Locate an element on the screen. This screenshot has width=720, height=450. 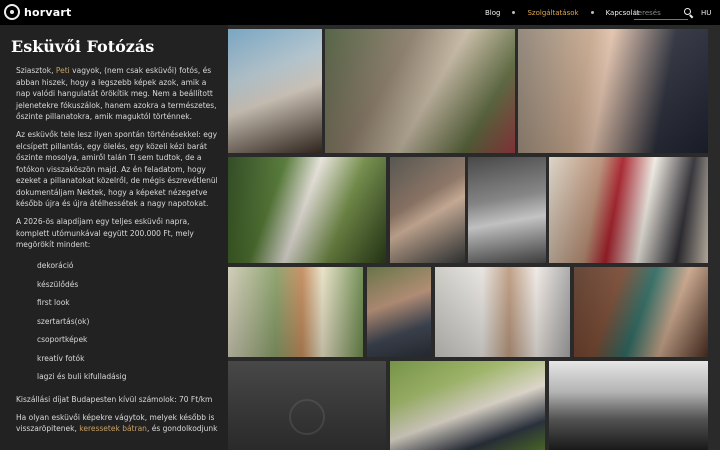
logo-text: horvart is located at coordinates (48, 12).